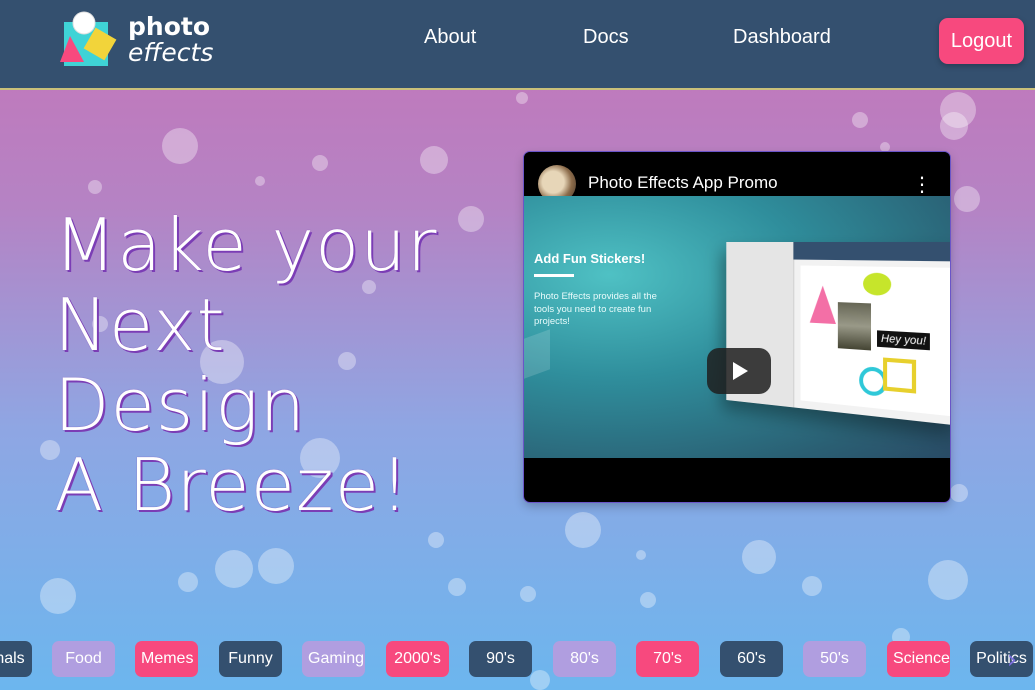  I want to click on logout-button: Logout, so click(981, 41).